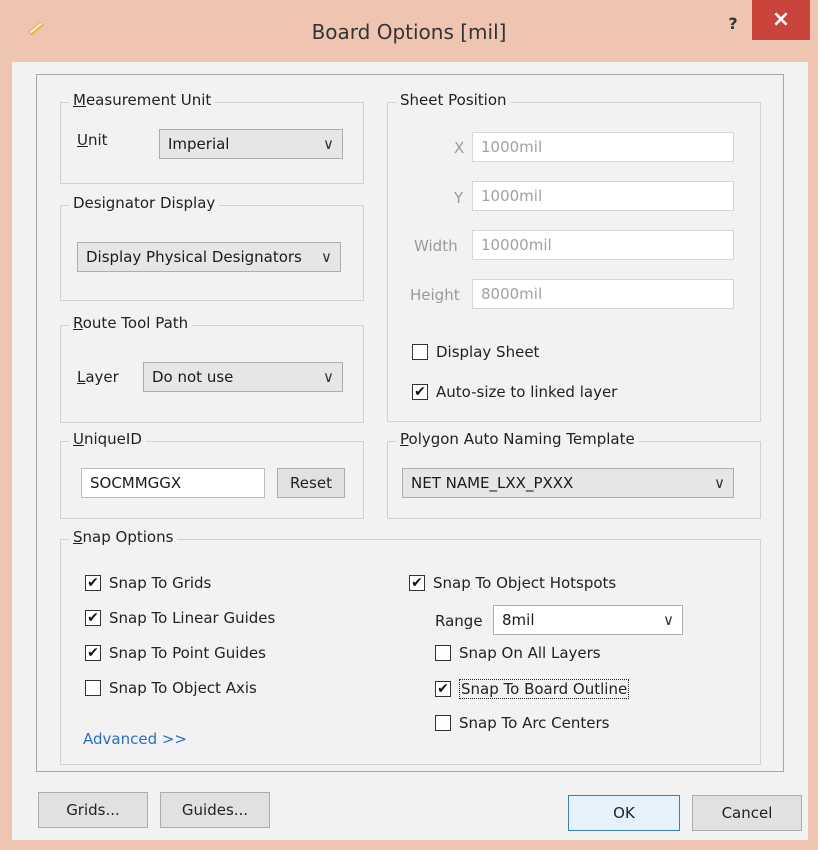  I want to click on route-tool-path-group: Route Tool Path Layer Do not use, so click(212, 368).